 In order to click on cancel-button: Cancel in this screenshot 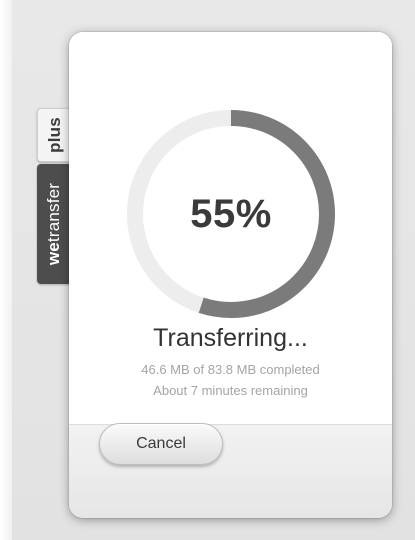, I will do `click(161, 444)`.